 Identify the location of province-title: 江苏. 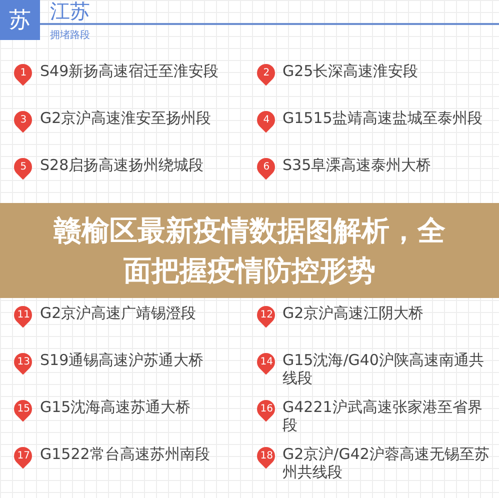
(70, 11).